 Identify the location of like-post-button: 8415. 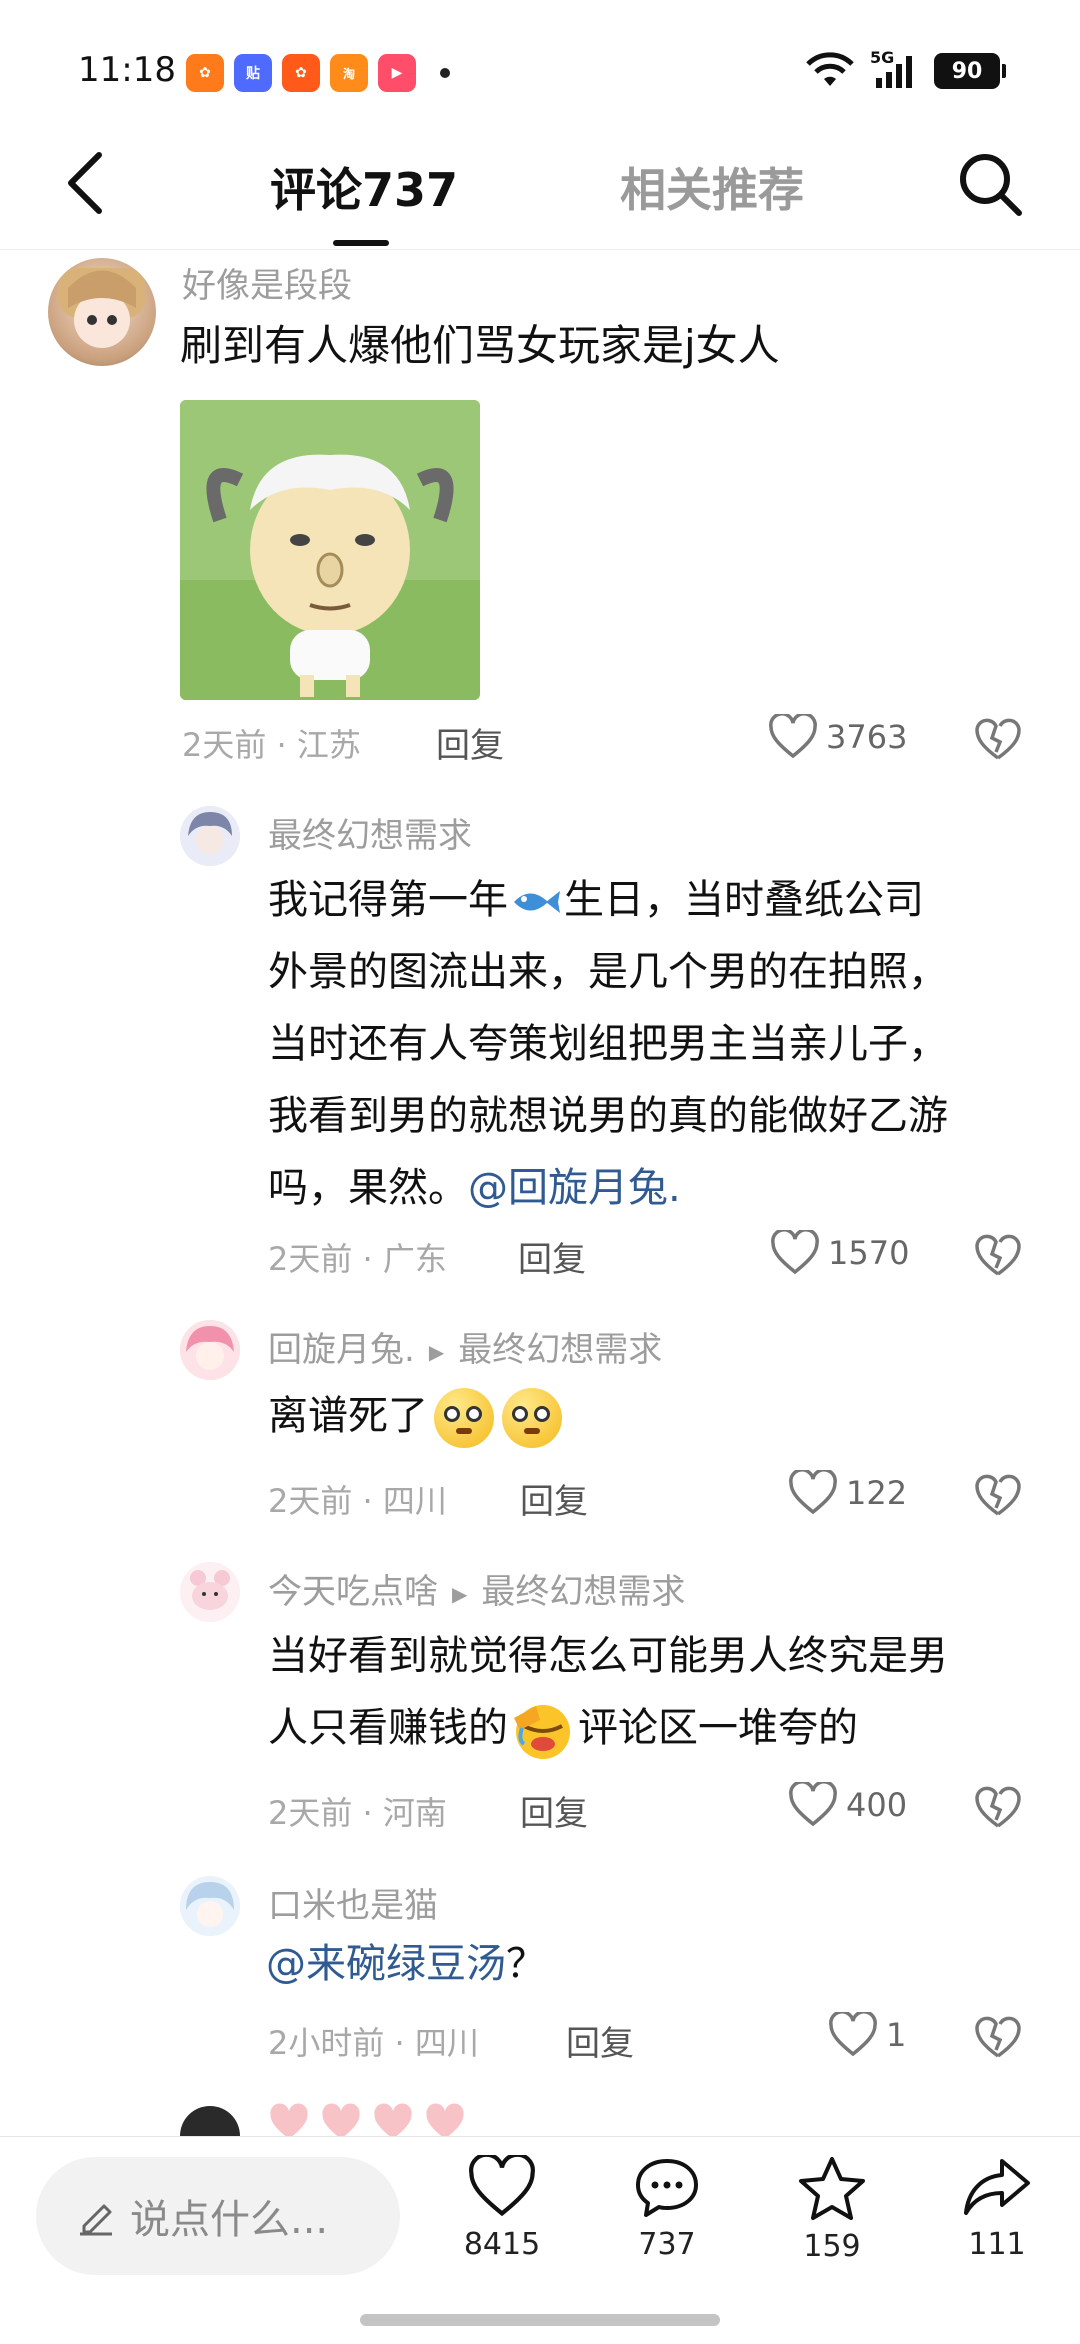
(502, 2208).